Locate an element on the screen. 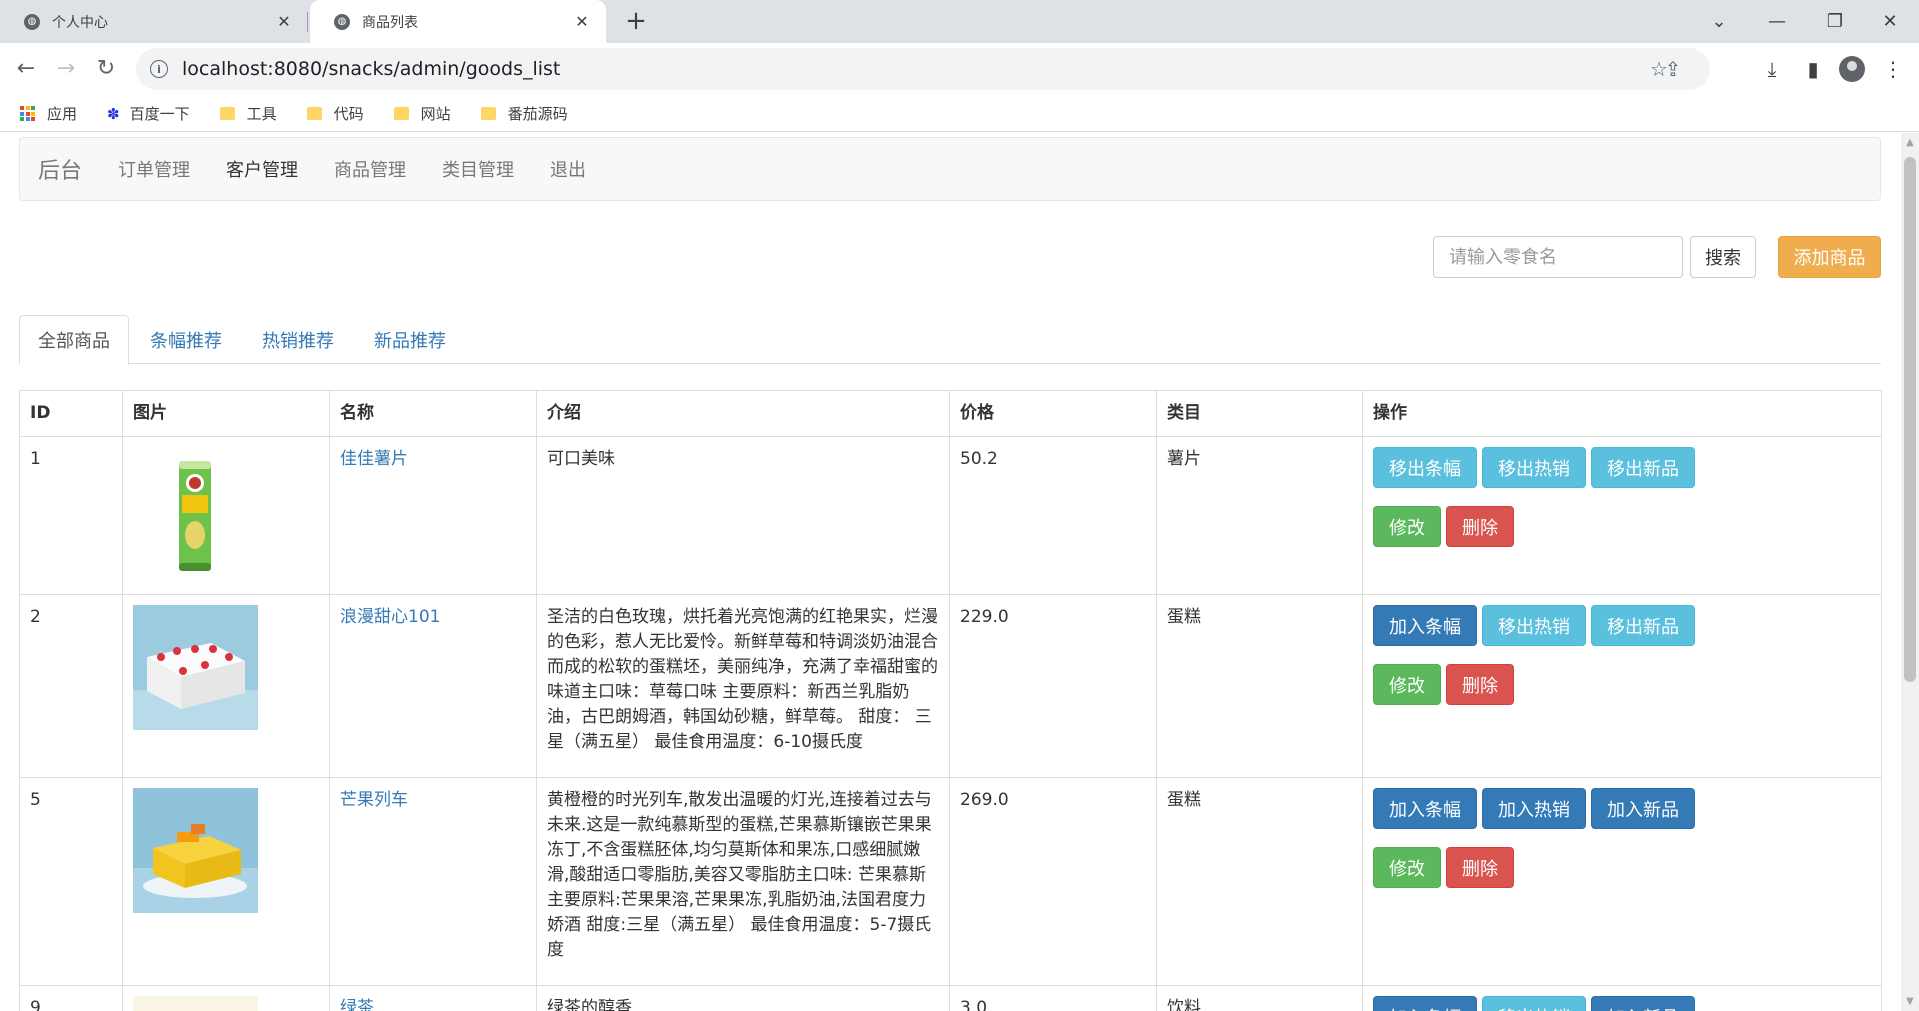 The height and width of the screenshot is (1011, 1919). download-icon: ⤓ is located at coordinates (1772, 69).